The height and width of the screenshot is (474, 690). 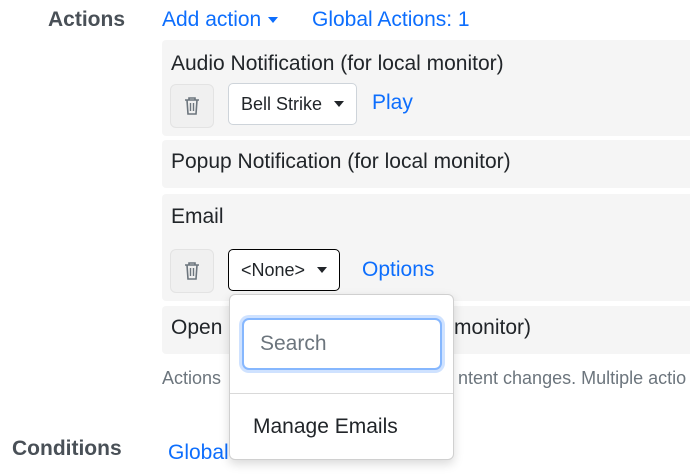 What do you see at coordinates (392, 103) in the screenshot?
I see `play-link: Play` at bounding box center [392, 103].